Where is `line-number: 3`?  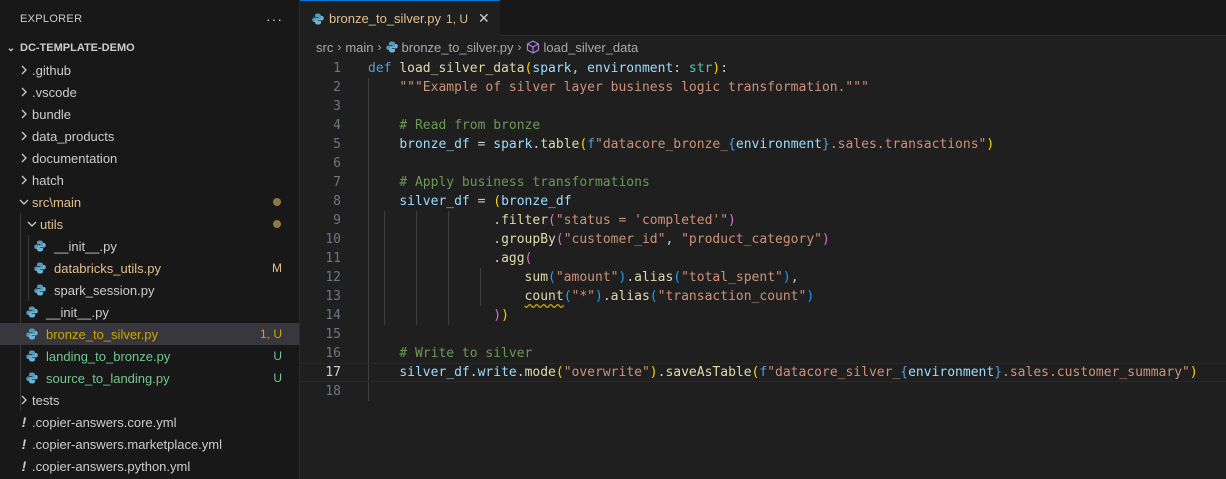 line-number: 3 is located at coordinates (337, 106).